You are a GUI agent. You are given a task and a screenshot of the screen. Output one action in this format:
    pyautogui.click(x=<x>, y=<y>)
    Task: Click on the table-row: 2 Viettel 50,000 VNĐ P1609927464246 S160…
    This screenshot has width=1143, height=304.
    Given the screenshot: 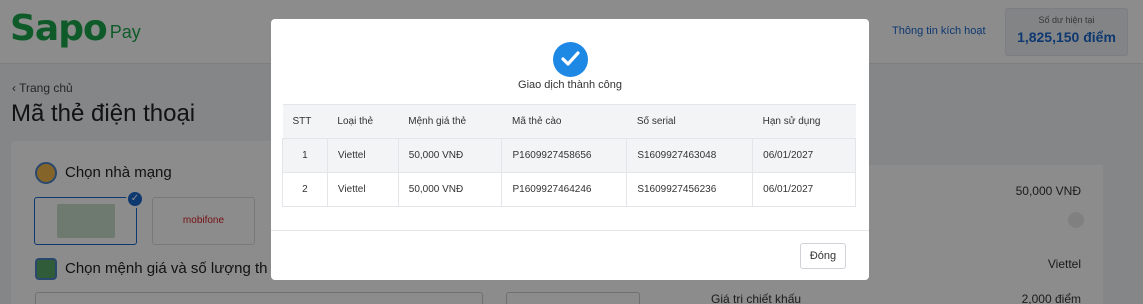 What is the action you would take?
    pyautogui.click(x=569, y=189)
    